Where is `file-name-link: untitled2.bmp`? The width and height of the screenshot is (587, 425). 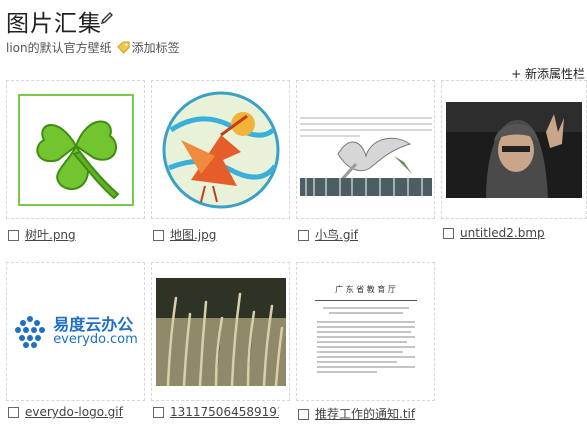 file-name-link: untitled2.bmp is located at coordinates (502, 233).